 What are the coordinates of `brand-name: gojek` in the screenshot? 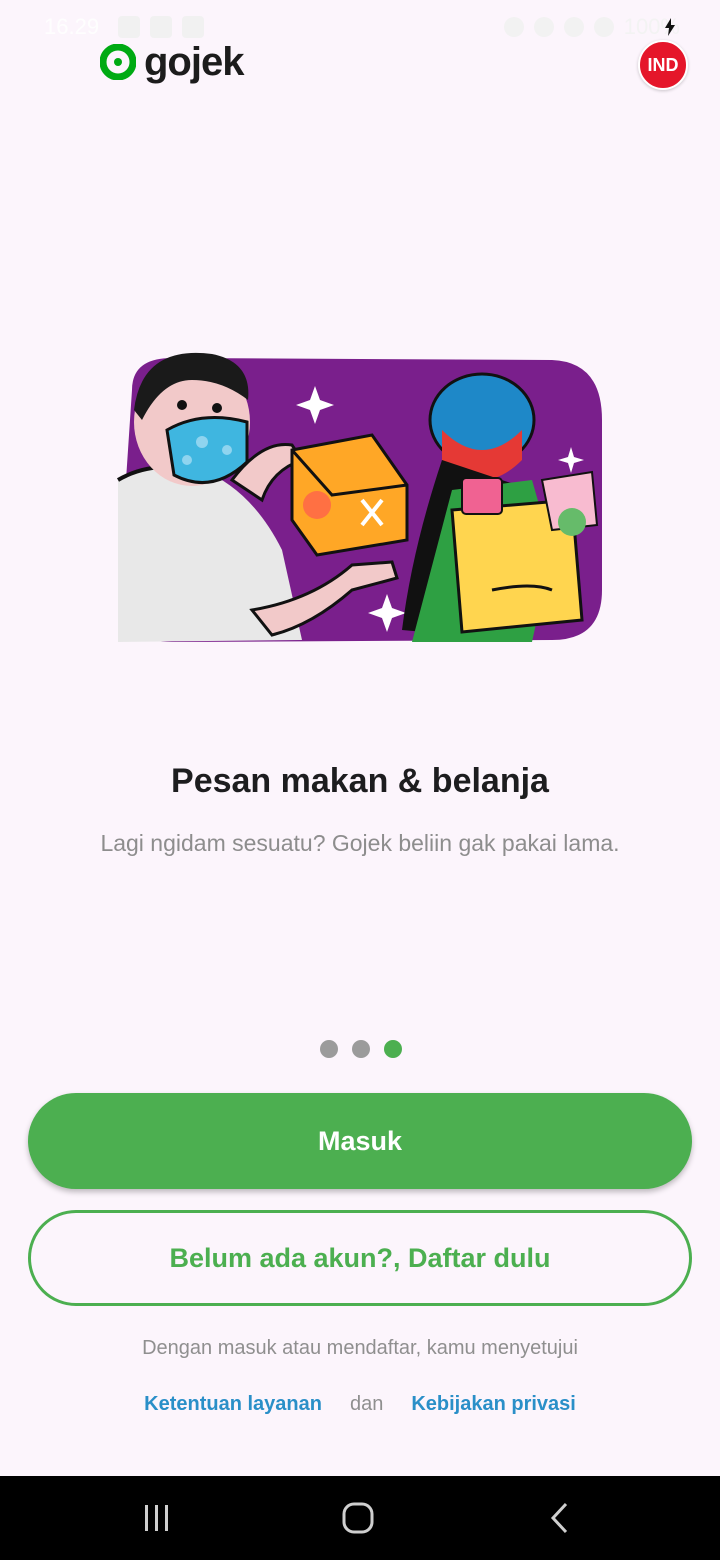 It's located at (194, 62).